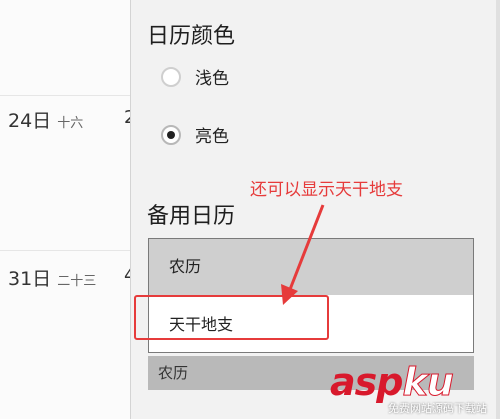 The image size is (500, 419). Describe the element at coordinates (437, 408) in the screenshot. I see `watermark-tagline: 免费网站源码下载站` at that location.